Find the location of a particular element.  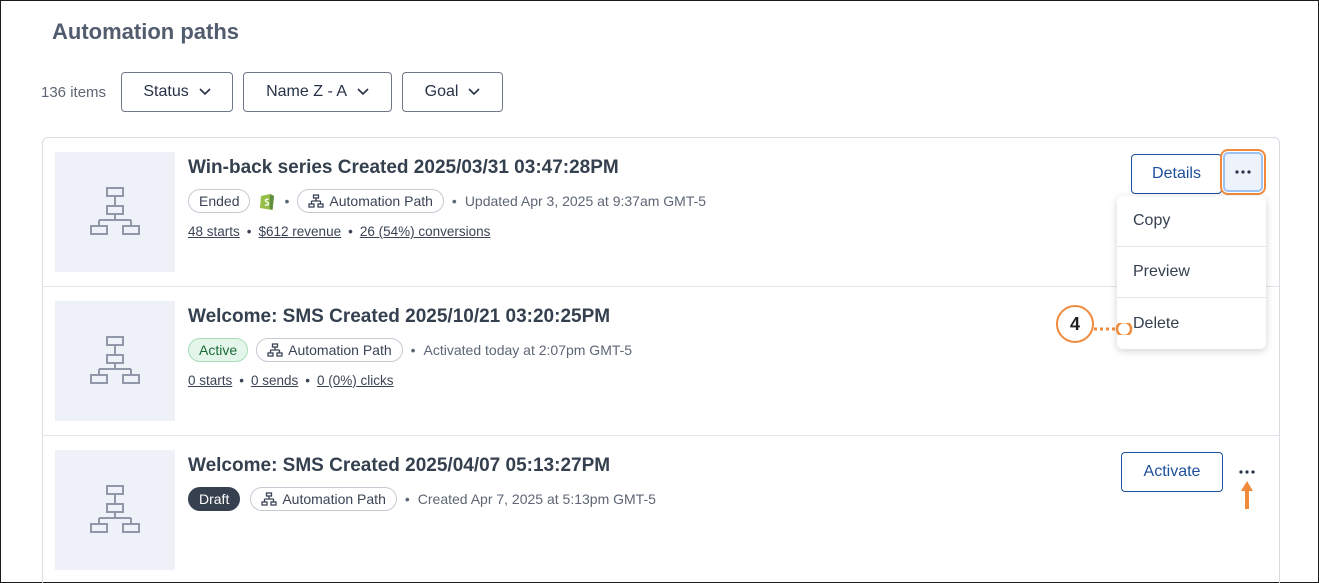

actions-menu: Copy Preview Delete is located at coordinates (1191, 272).